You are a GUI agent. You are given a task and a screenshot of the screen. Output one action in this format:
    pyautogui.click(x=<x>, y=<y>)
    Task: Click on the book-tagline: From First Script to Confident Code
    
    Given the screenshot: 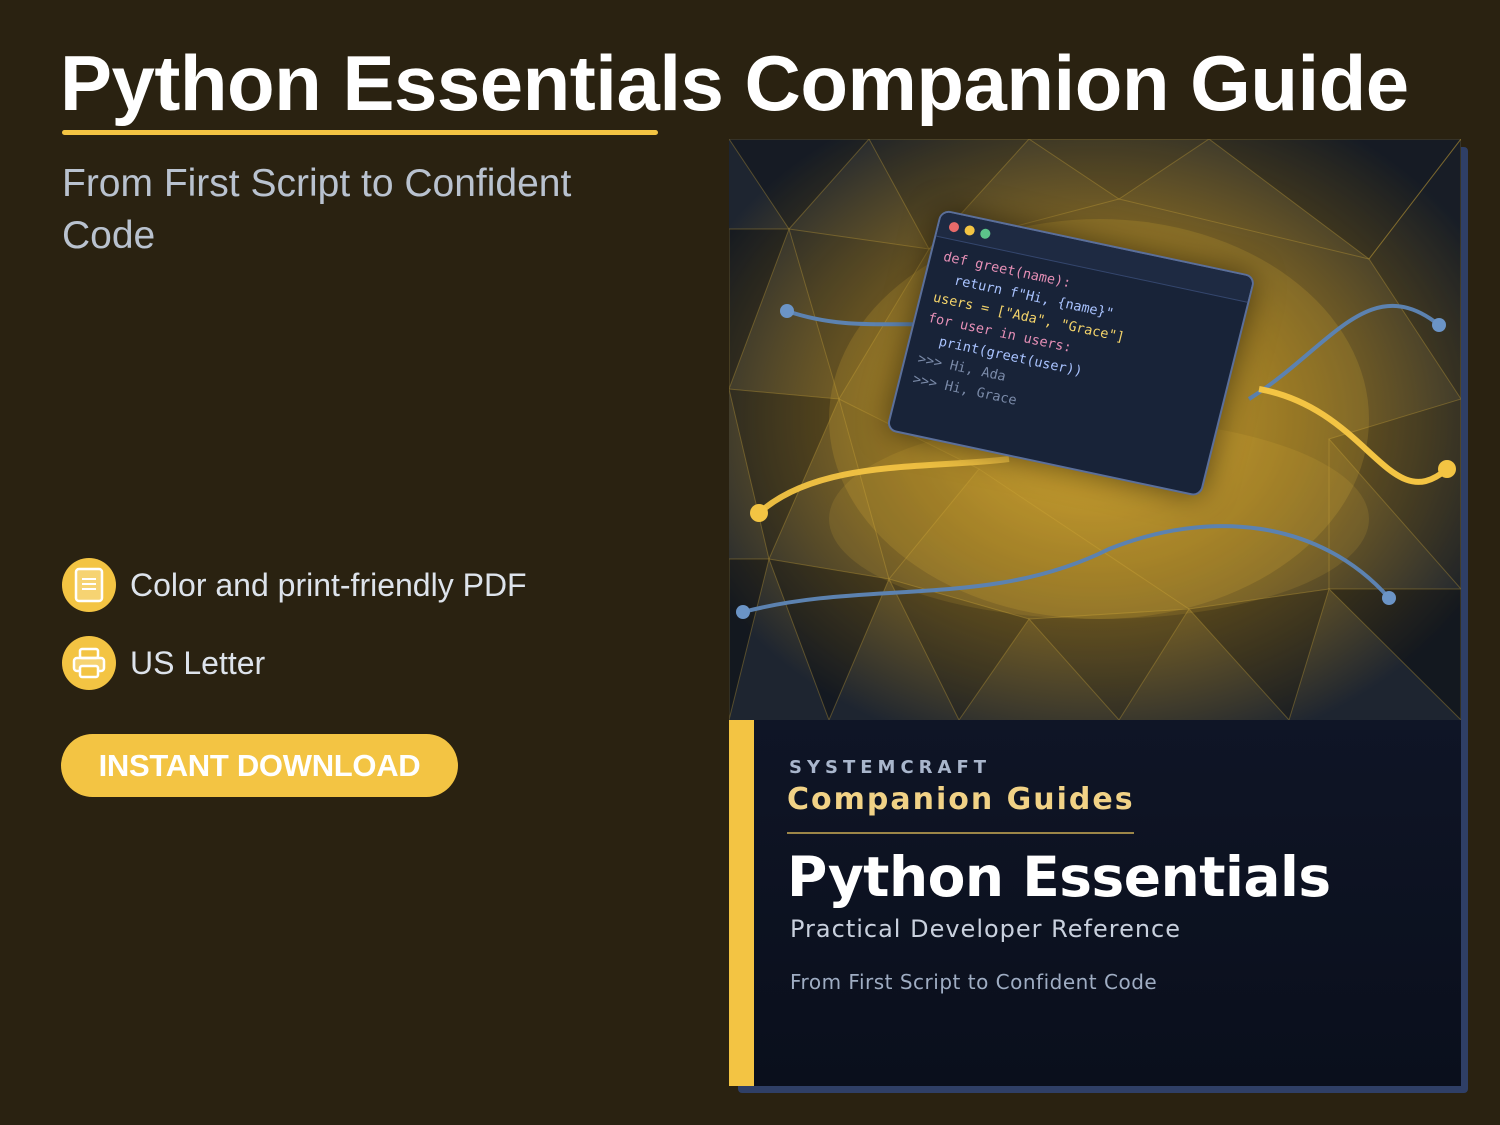 What is the action you would take?
    pyautogui.click(x=974, y=982)
    